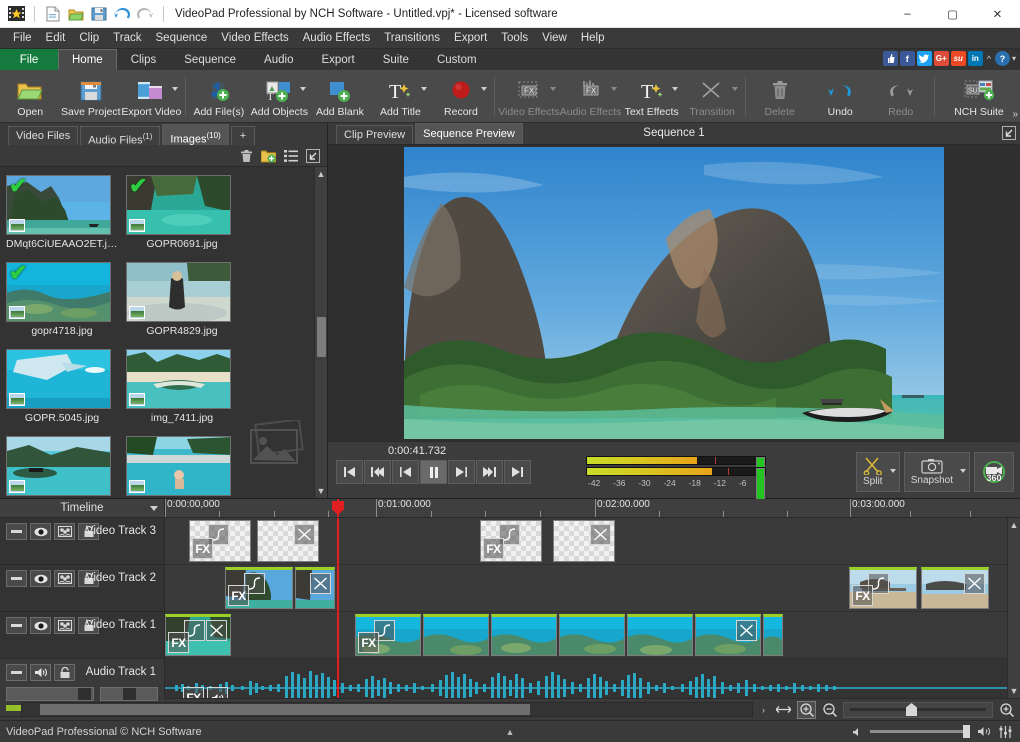 Image resolution: width=1020 pixels, height=742 pixels. I want to click on audio-effects-button: FX Audio Effects, so click(590, 96).